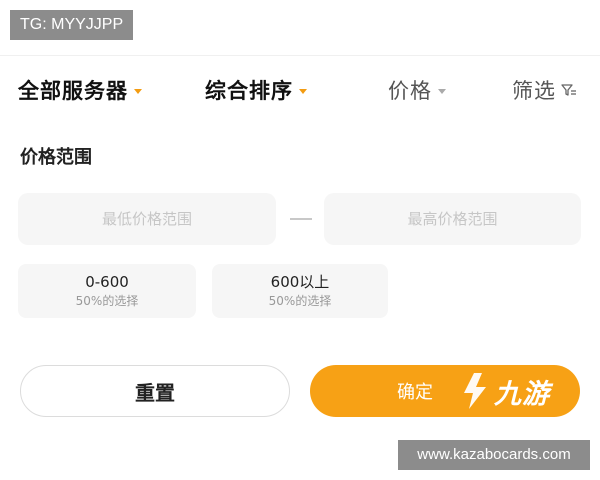 The height and width of the screenshot is (480, 600). I want to click on price-option-0-600: 0-600 50%的选择, so click(107, 291).